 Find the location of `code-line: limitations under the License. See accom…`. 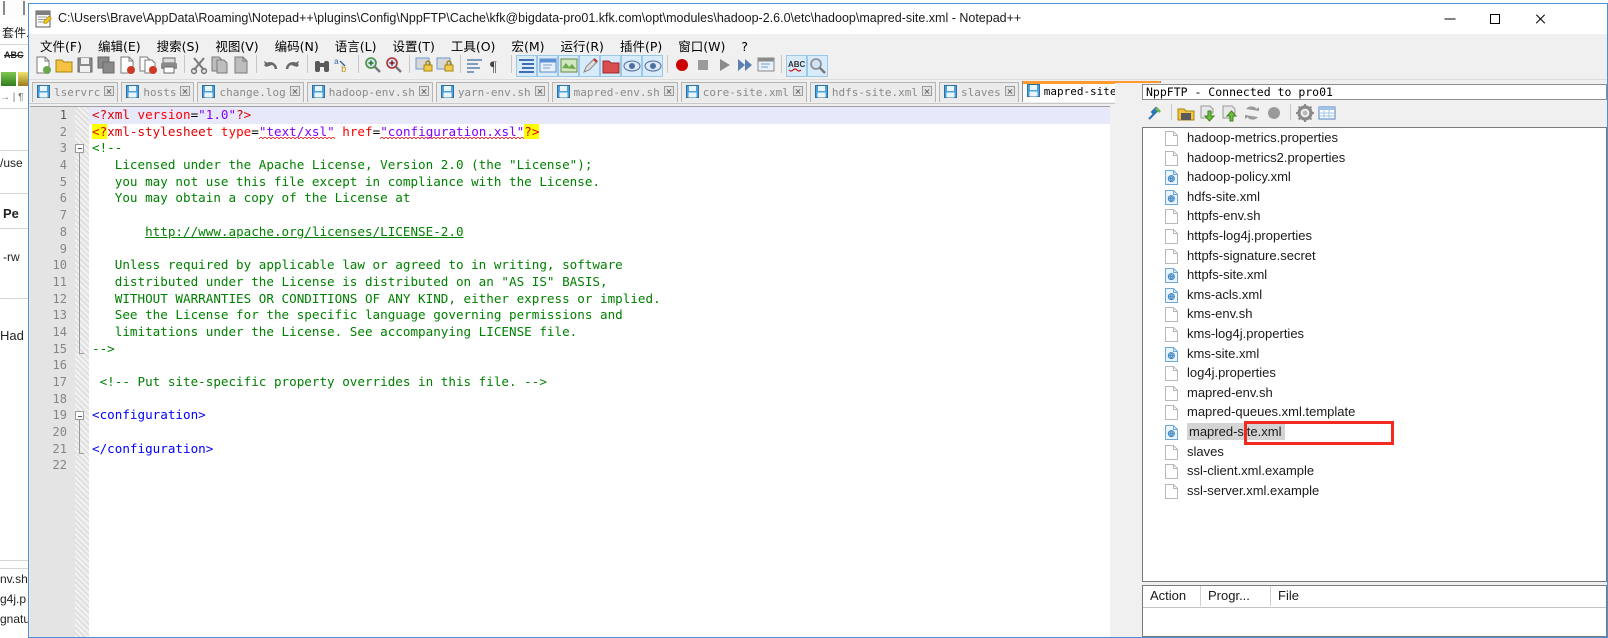

code-line: limitations under the License. See accom… is located at coordinates (599, 332).